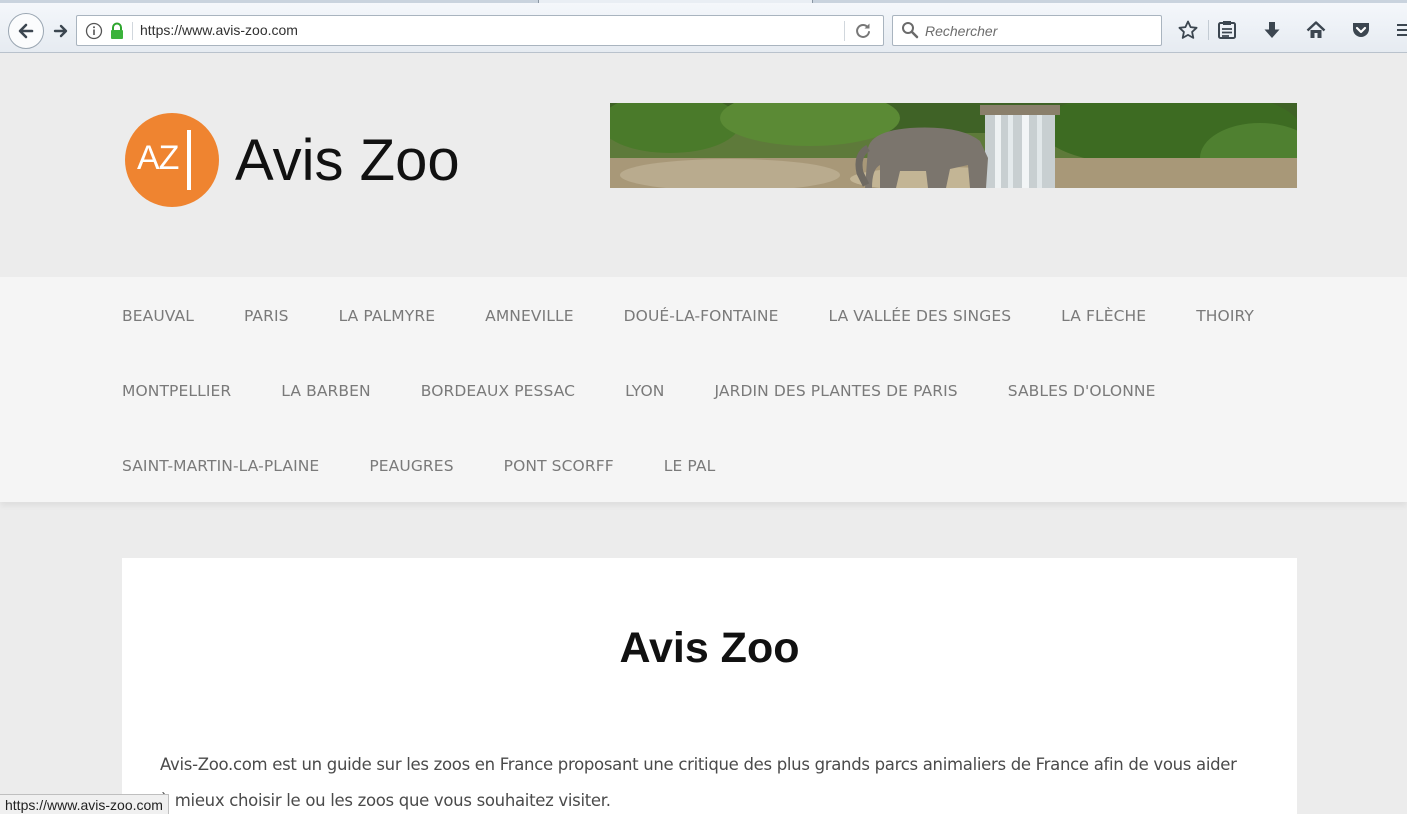  Describe the element at coordinates (1103, 317) in the screenshot. I see `nav-item-la-fleche: LA FLÈCHE` at that location.